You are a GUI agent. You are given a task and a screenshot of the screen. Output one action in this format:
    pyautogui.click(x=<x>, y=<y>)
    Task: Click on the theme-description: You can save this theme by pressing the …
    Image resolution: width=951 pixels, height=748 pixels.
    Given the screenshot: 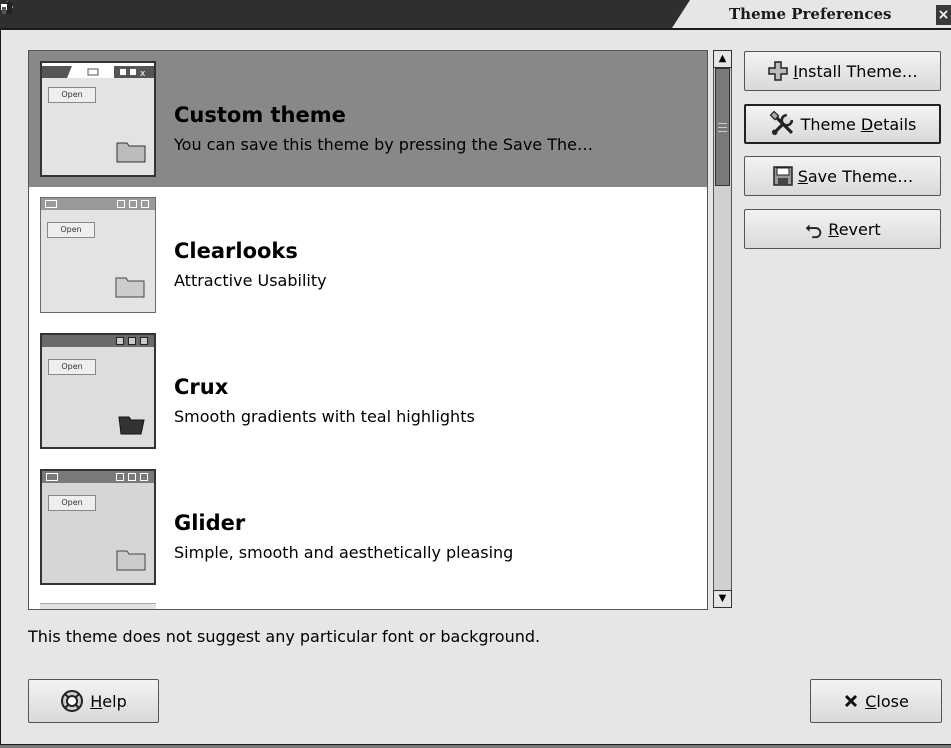 What is the action you would take?
    pyautogui.click(x=383, y=144)
    